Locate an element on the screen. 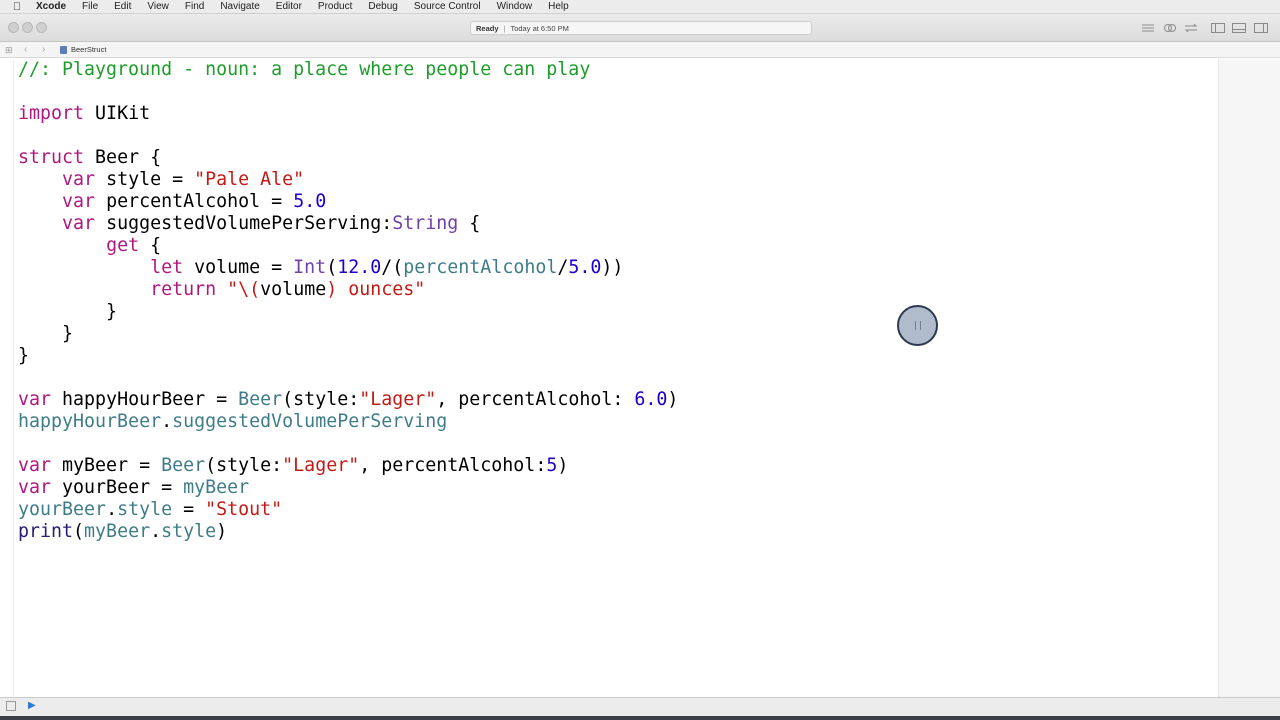 The width and height of the screenshot is (1280, 720). code-token: 12.0 is located at coordinates (359, 267).